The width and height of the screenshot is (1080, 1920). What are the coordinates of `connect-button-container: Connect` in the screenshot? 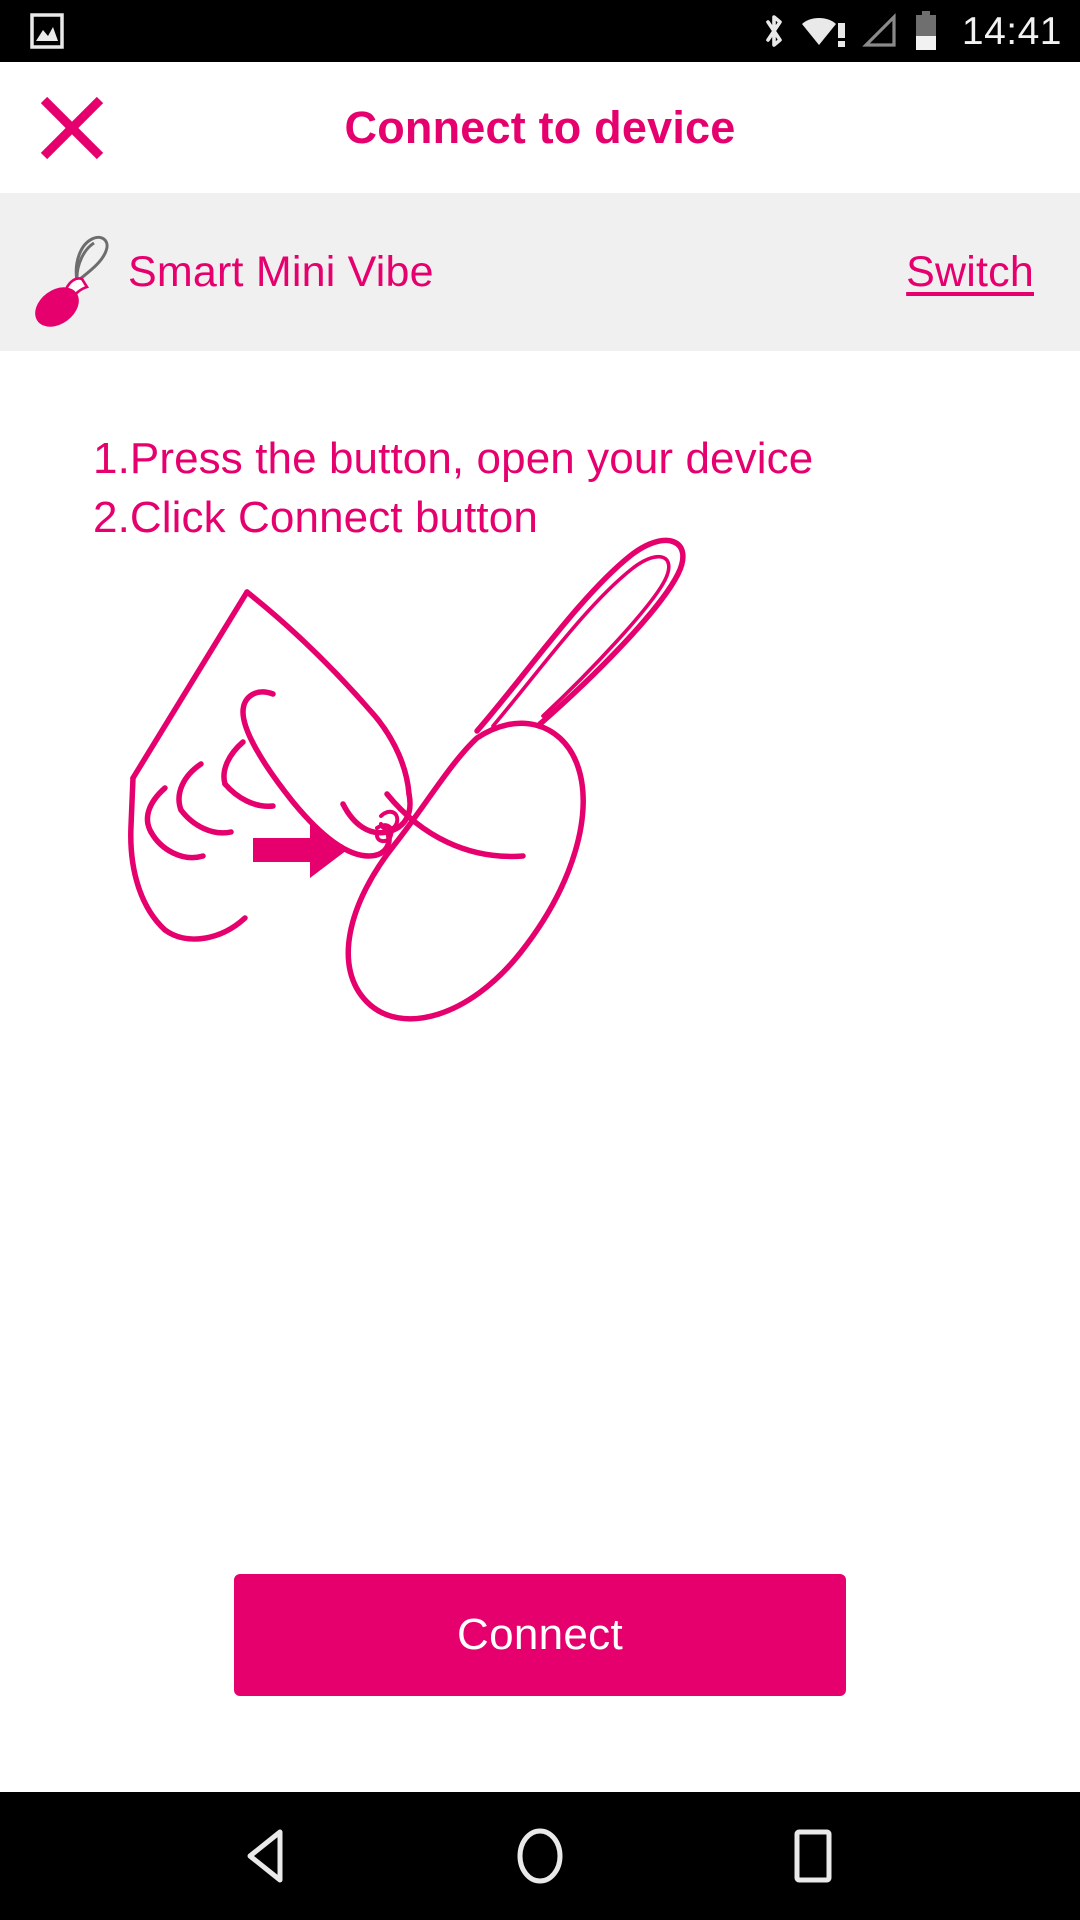 It's located at (540, 1635).